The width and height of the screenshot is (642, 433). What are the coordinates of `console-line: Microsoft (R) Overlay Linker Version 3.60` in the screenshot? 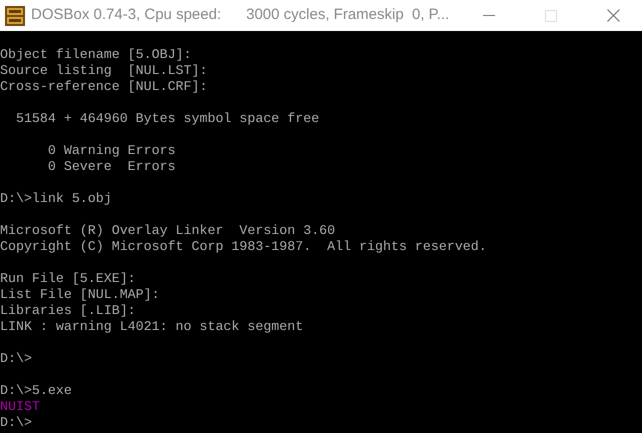 It's located at (168, 230).